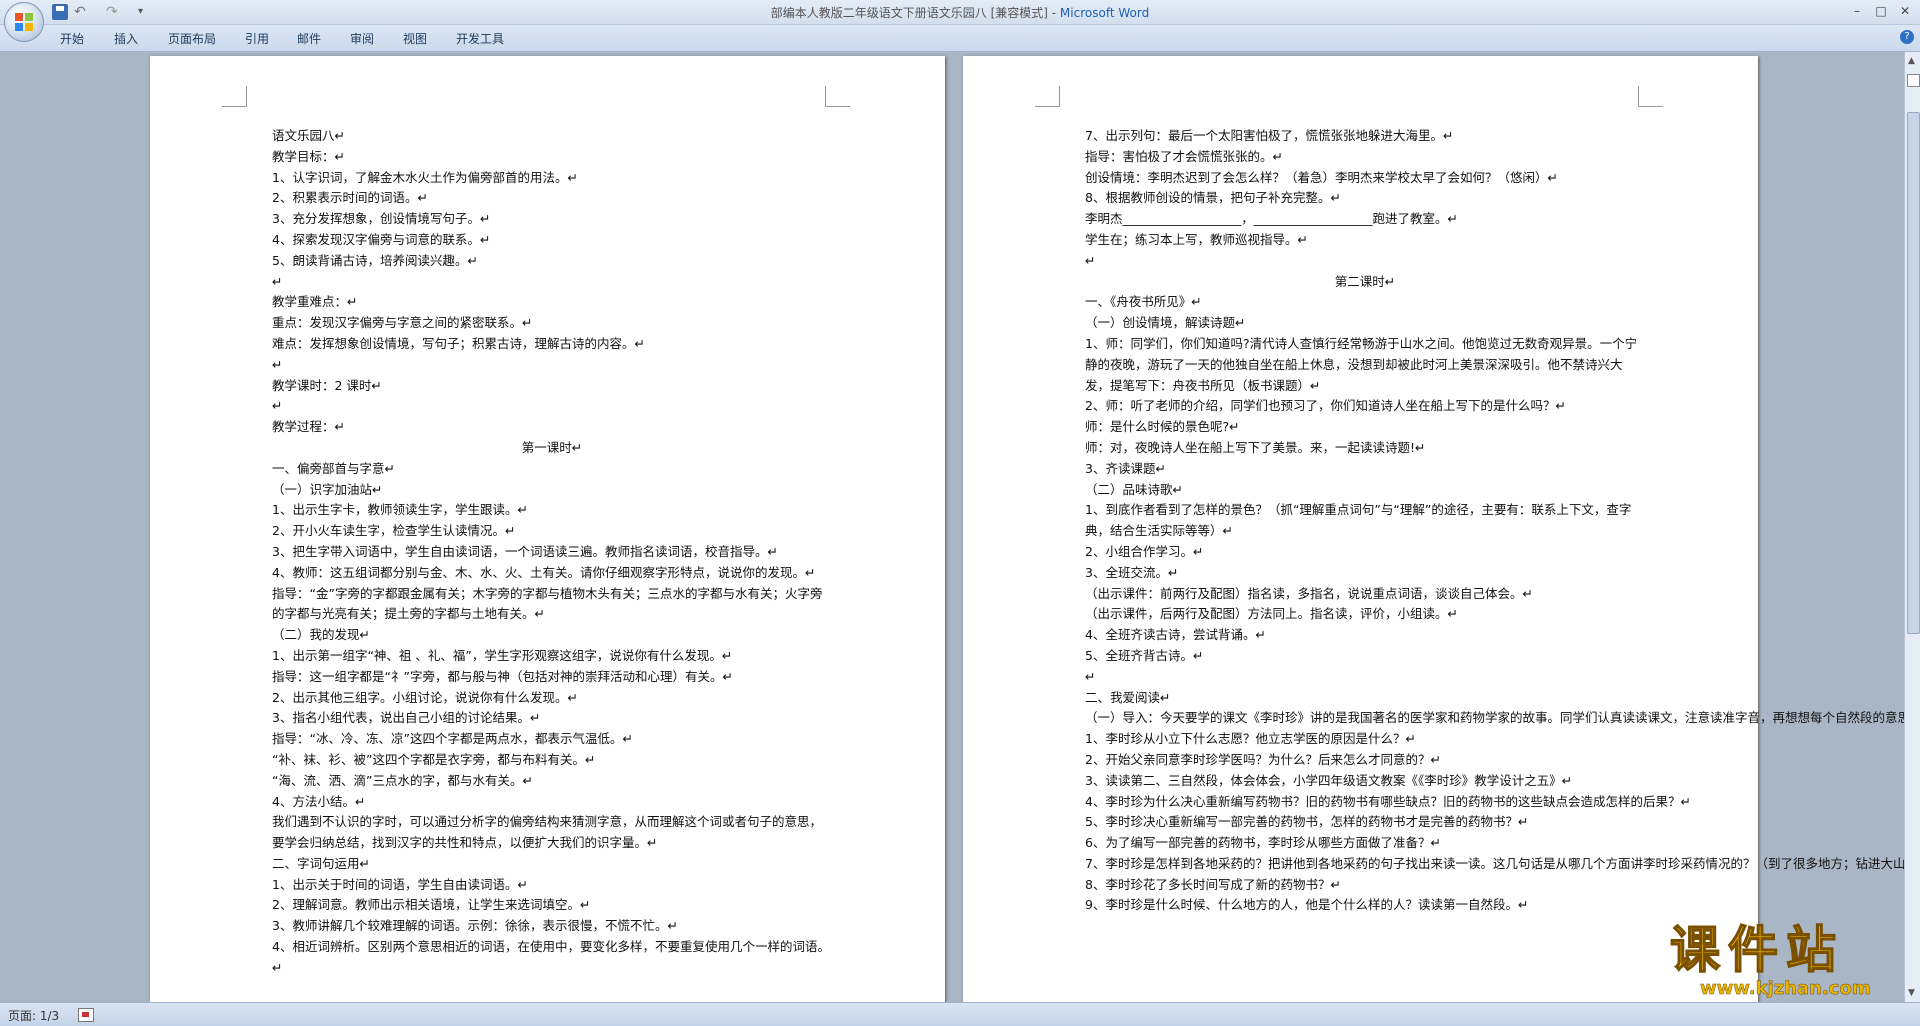 The height and width of the screenshot is (1026, 1920). I want to click on document-line: 二、字词句运用↵, so click(552, 864).